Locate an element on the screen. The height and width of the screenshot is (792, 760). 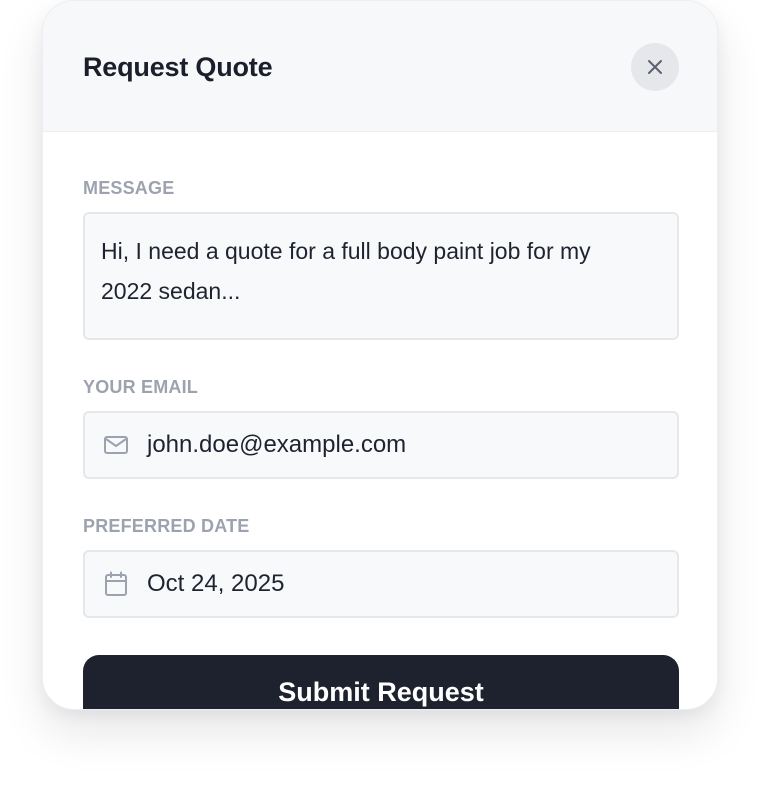
email-field: john.doe@example.com is located at coordinates (381, 445).